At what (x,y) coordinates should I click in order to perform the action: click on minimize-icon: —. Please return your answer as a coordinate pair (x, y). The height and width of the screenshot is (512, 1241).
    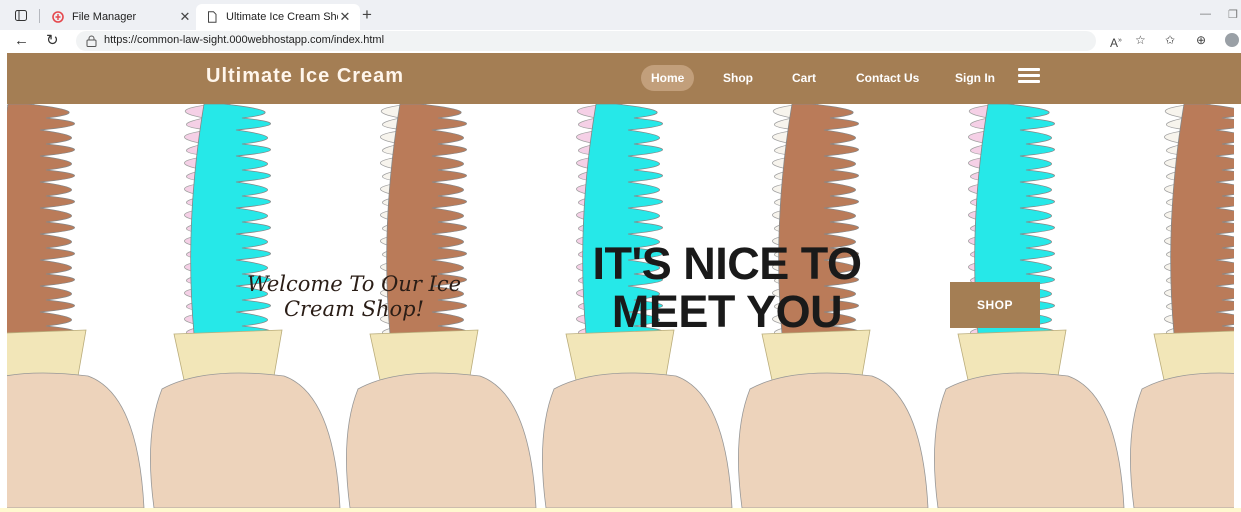
    Looking at the image, I should click on (1205, 14).